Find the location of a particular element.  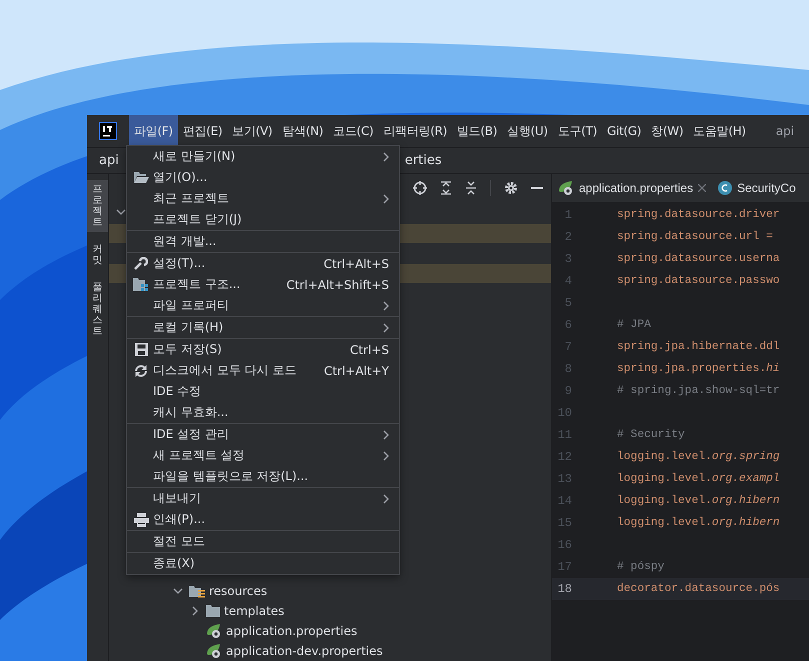

menu-bar-item: 보기(V) is located at coordinates (252, 131).